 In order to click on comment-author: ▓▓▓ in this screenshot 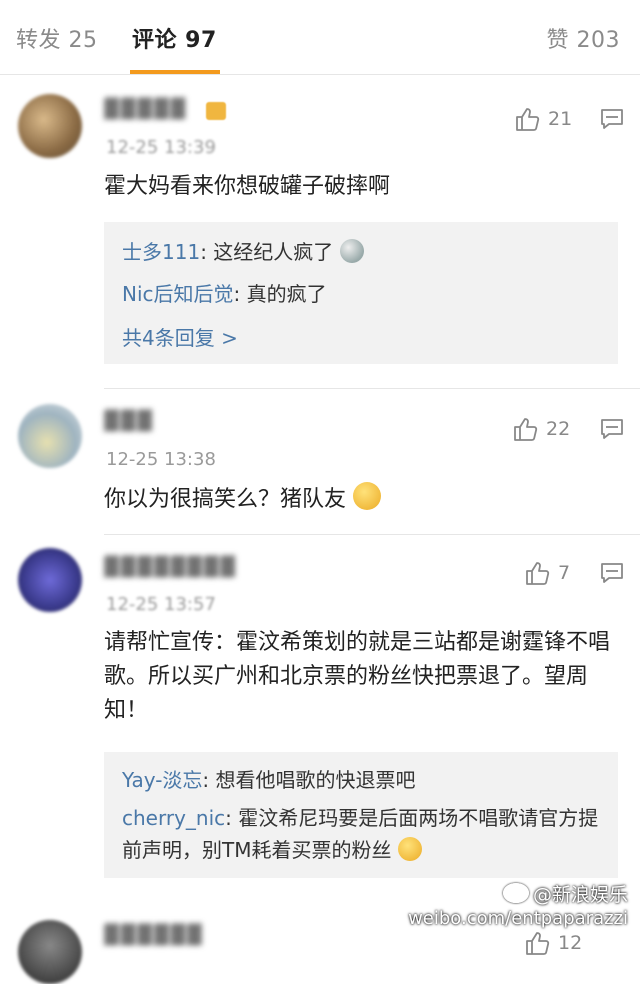, I will do `click(129, 421)`.